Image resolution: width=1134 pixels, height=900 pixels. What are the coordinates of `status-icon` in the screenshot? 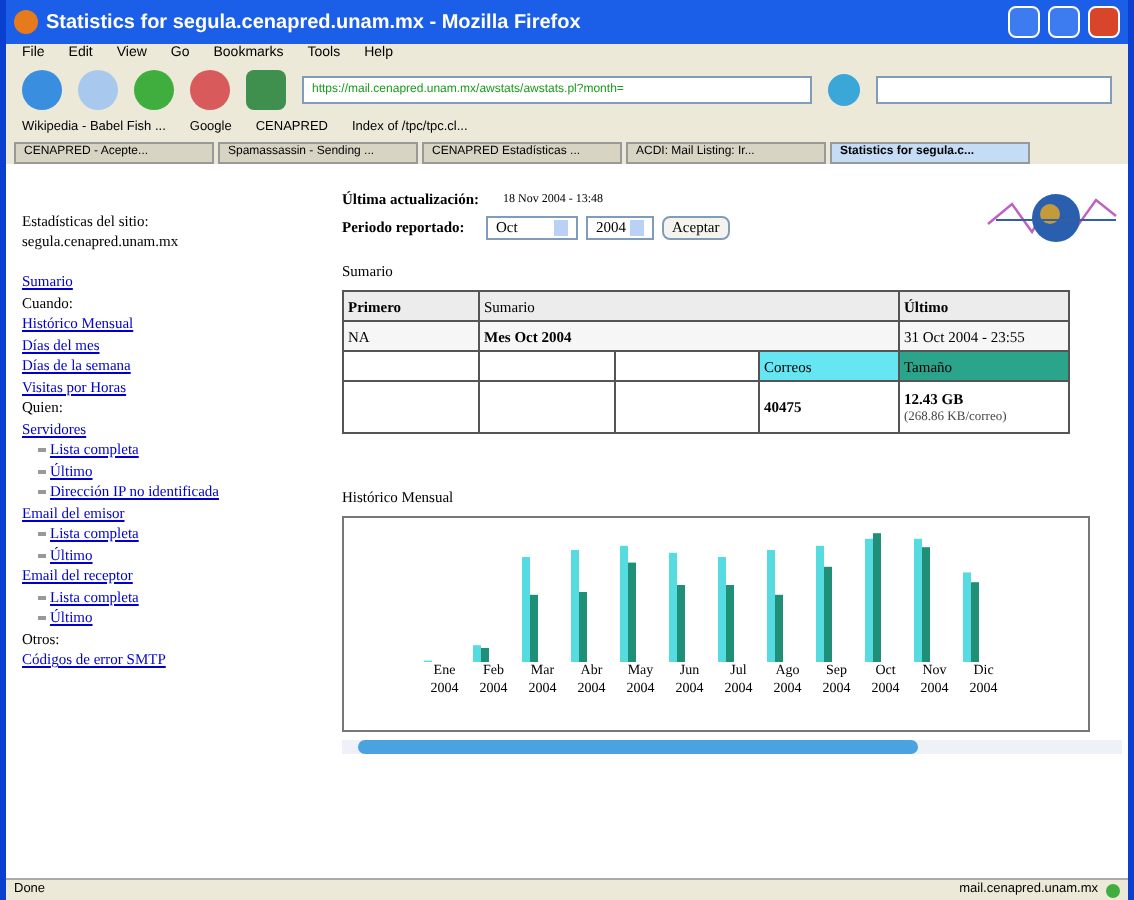 It's located at (1113, 890).